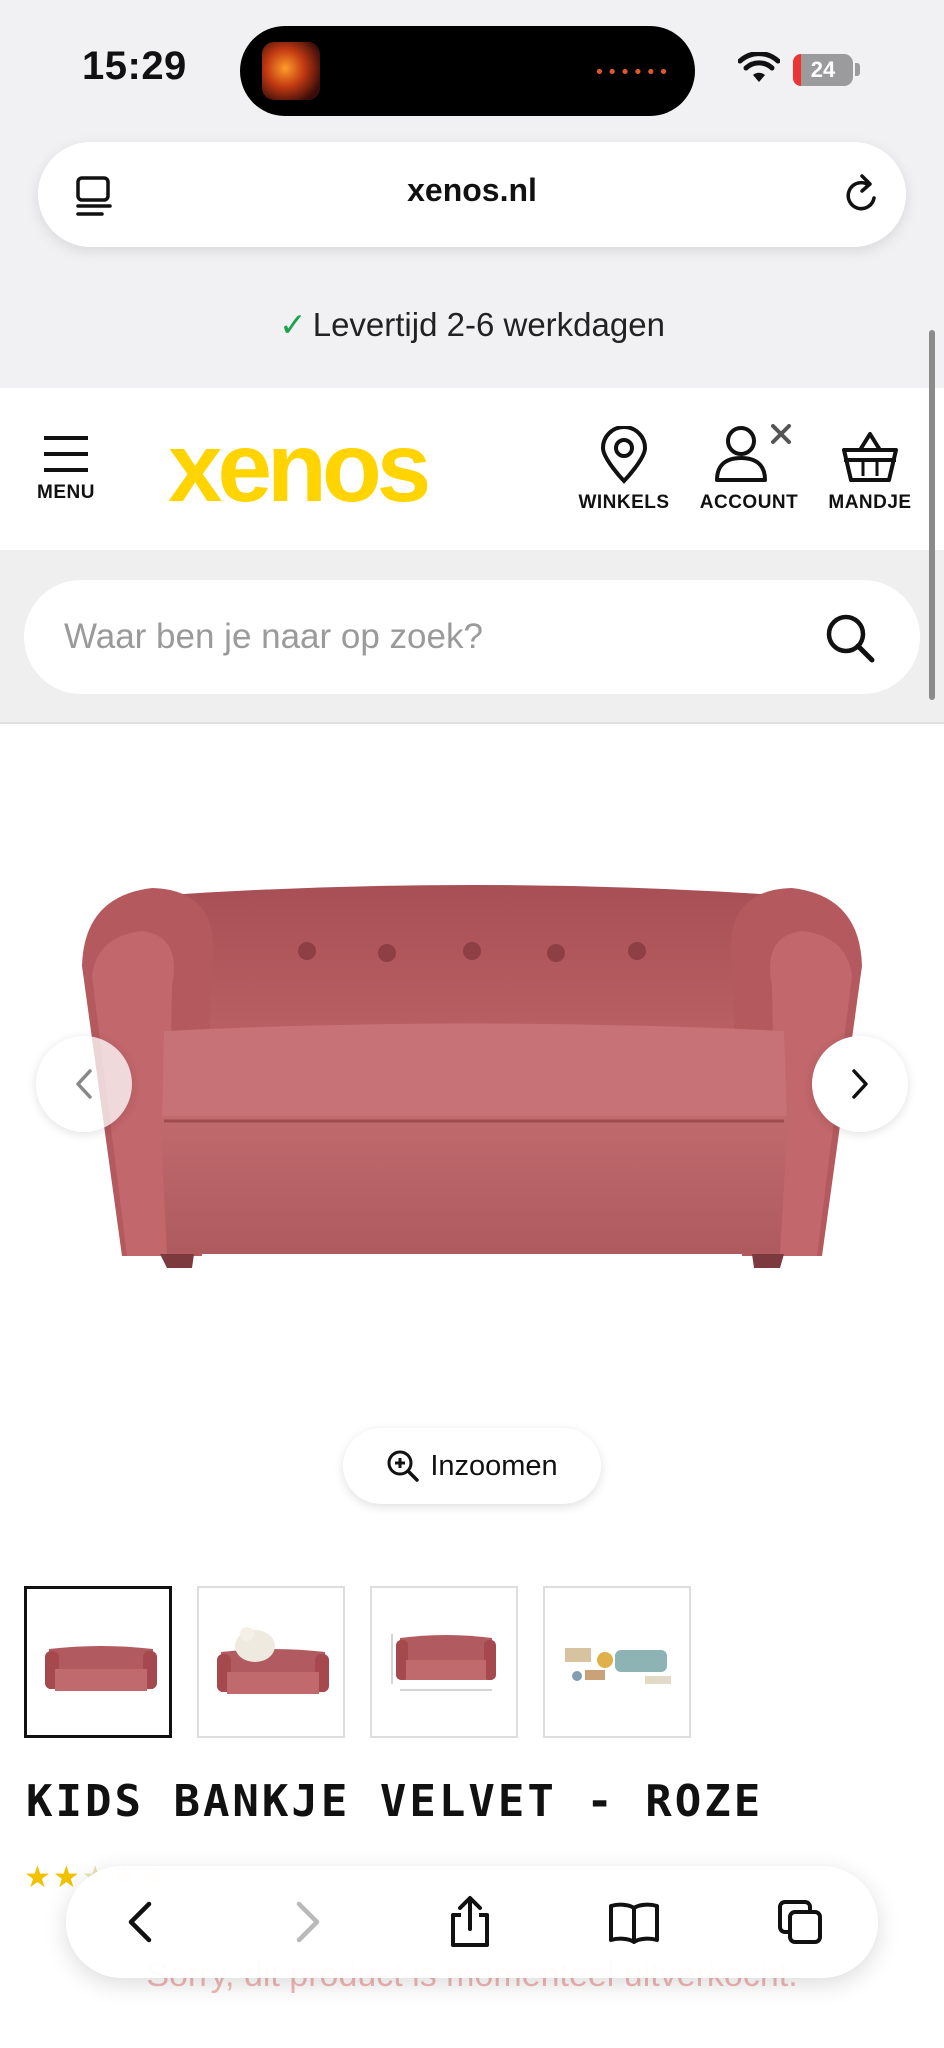 The width and height of the screenshot is (944, 2048). What do you see at coordinates (403, 1466) in the screenshot?
I see `zoom-in-icon` at bounding box center [403, 1466].